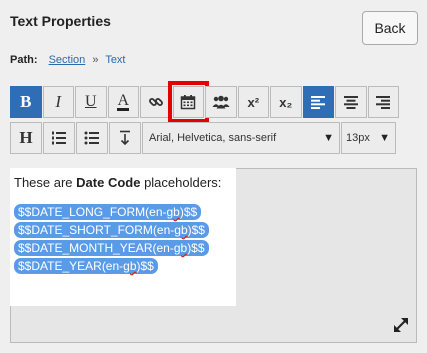 The width and height of the screenshot is (427, 353). I want to click on link-icon, so click(155, 102).